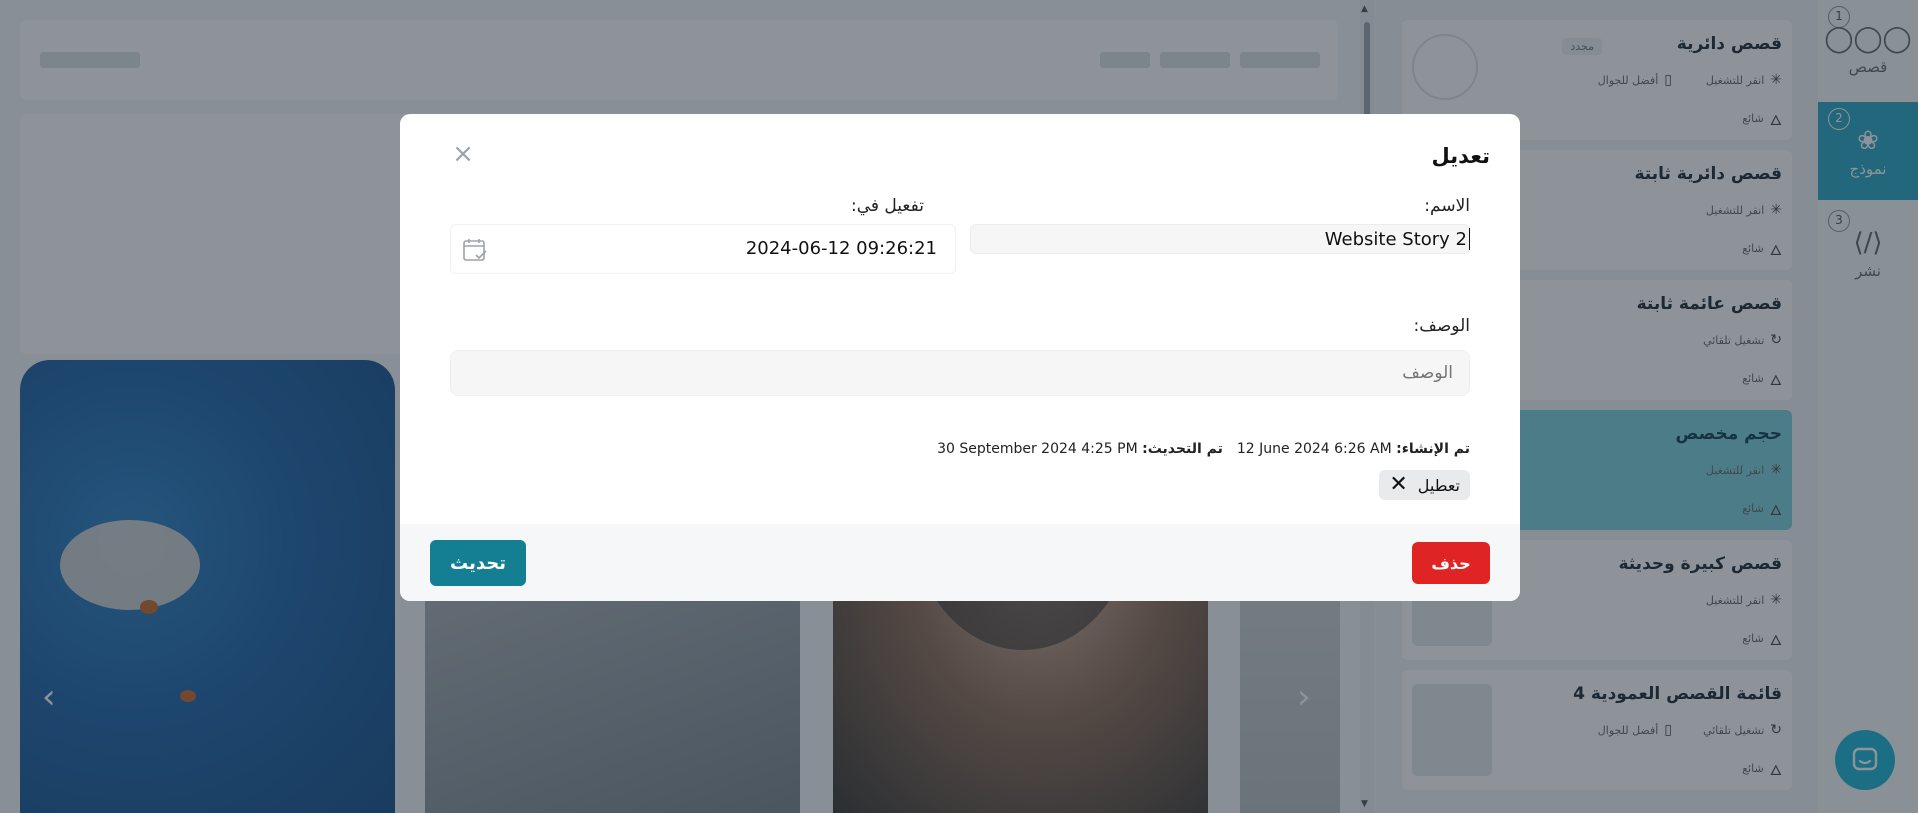 Image resolution: width=1918 pixels, height=813 pixels. I want to click on name-field, so click(1220, 239).